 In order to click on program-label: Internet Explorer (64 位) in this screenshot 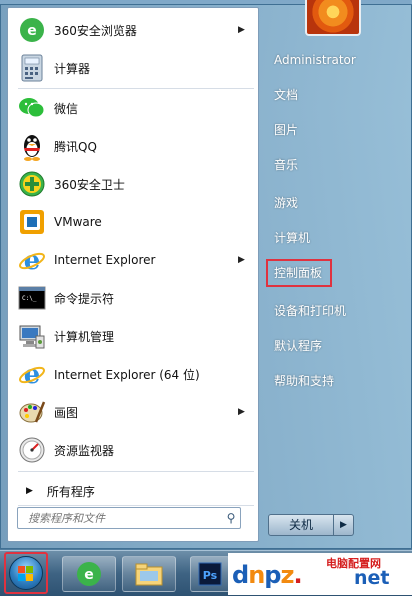, I will do `click(127, 374)`.